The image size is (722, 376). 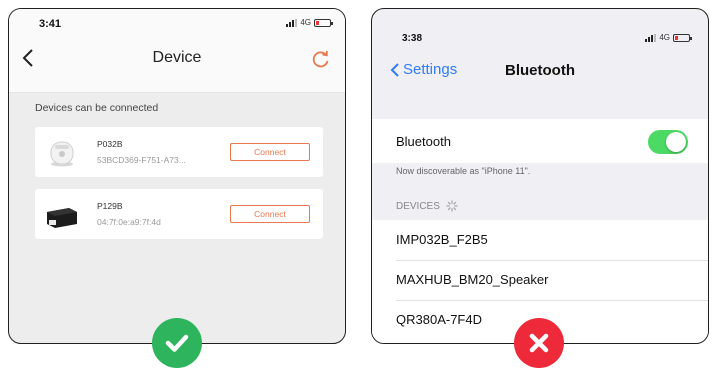 I want to click on device-name: P032B, so click(x=110, y=144).